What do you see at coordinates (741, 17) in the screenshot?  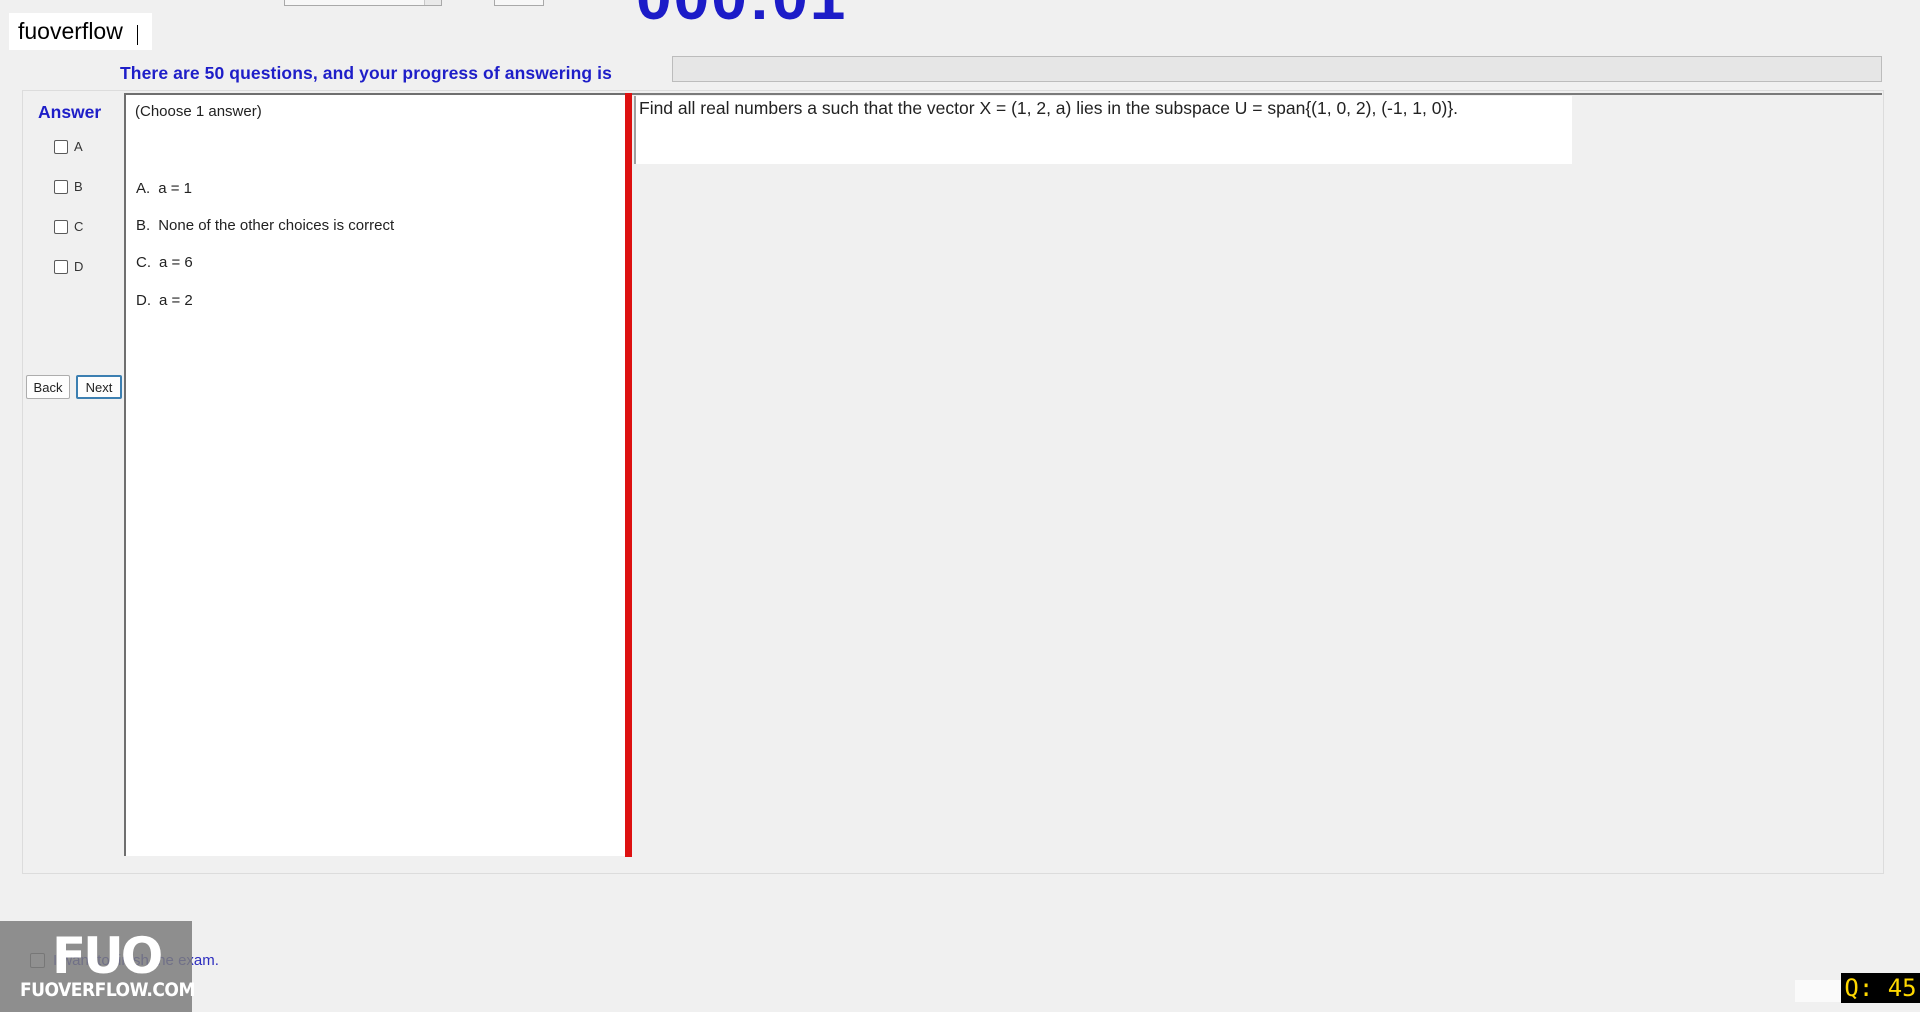 I see `exam-timer: 000:01` at bounding box center [741, 17].